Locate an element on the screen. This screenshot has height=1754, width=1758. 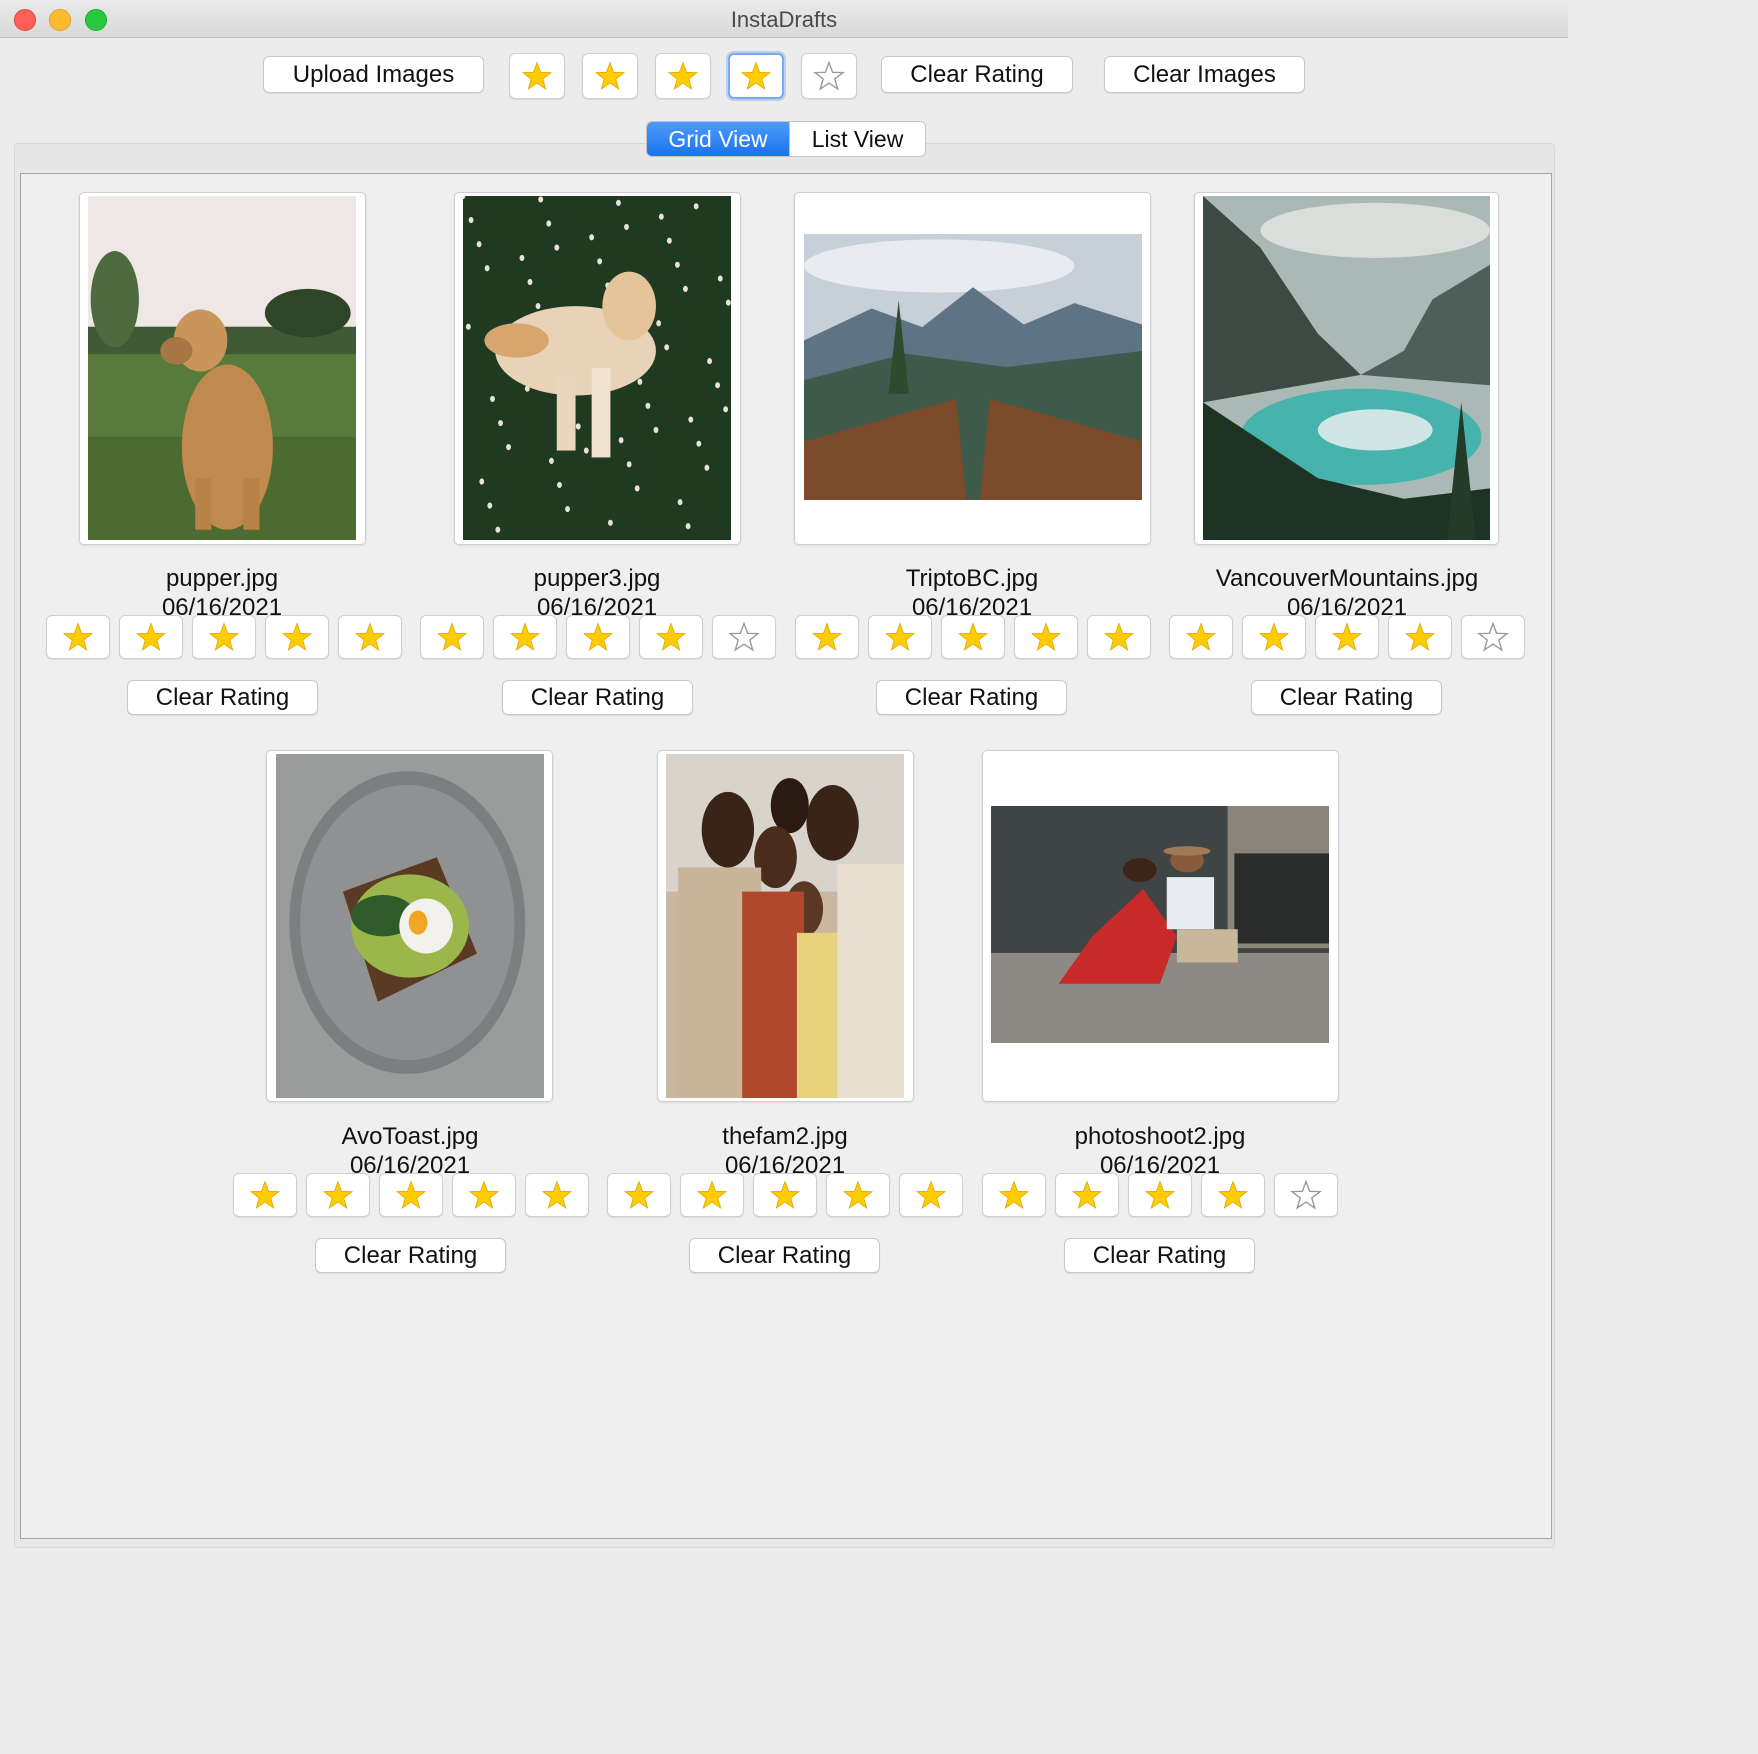
image-filename: thefam2.jpg is located at coordinates (785, 1136).